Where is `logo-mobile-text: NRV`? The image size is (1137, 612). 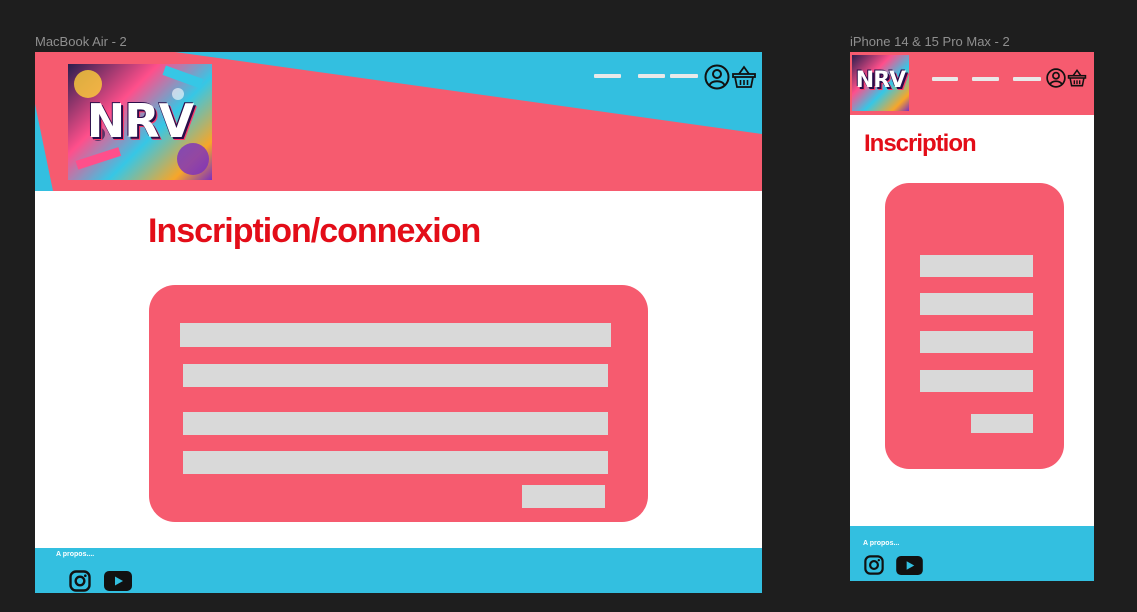
logo-mobile-text: NRV is located at coordinates (880, 80).